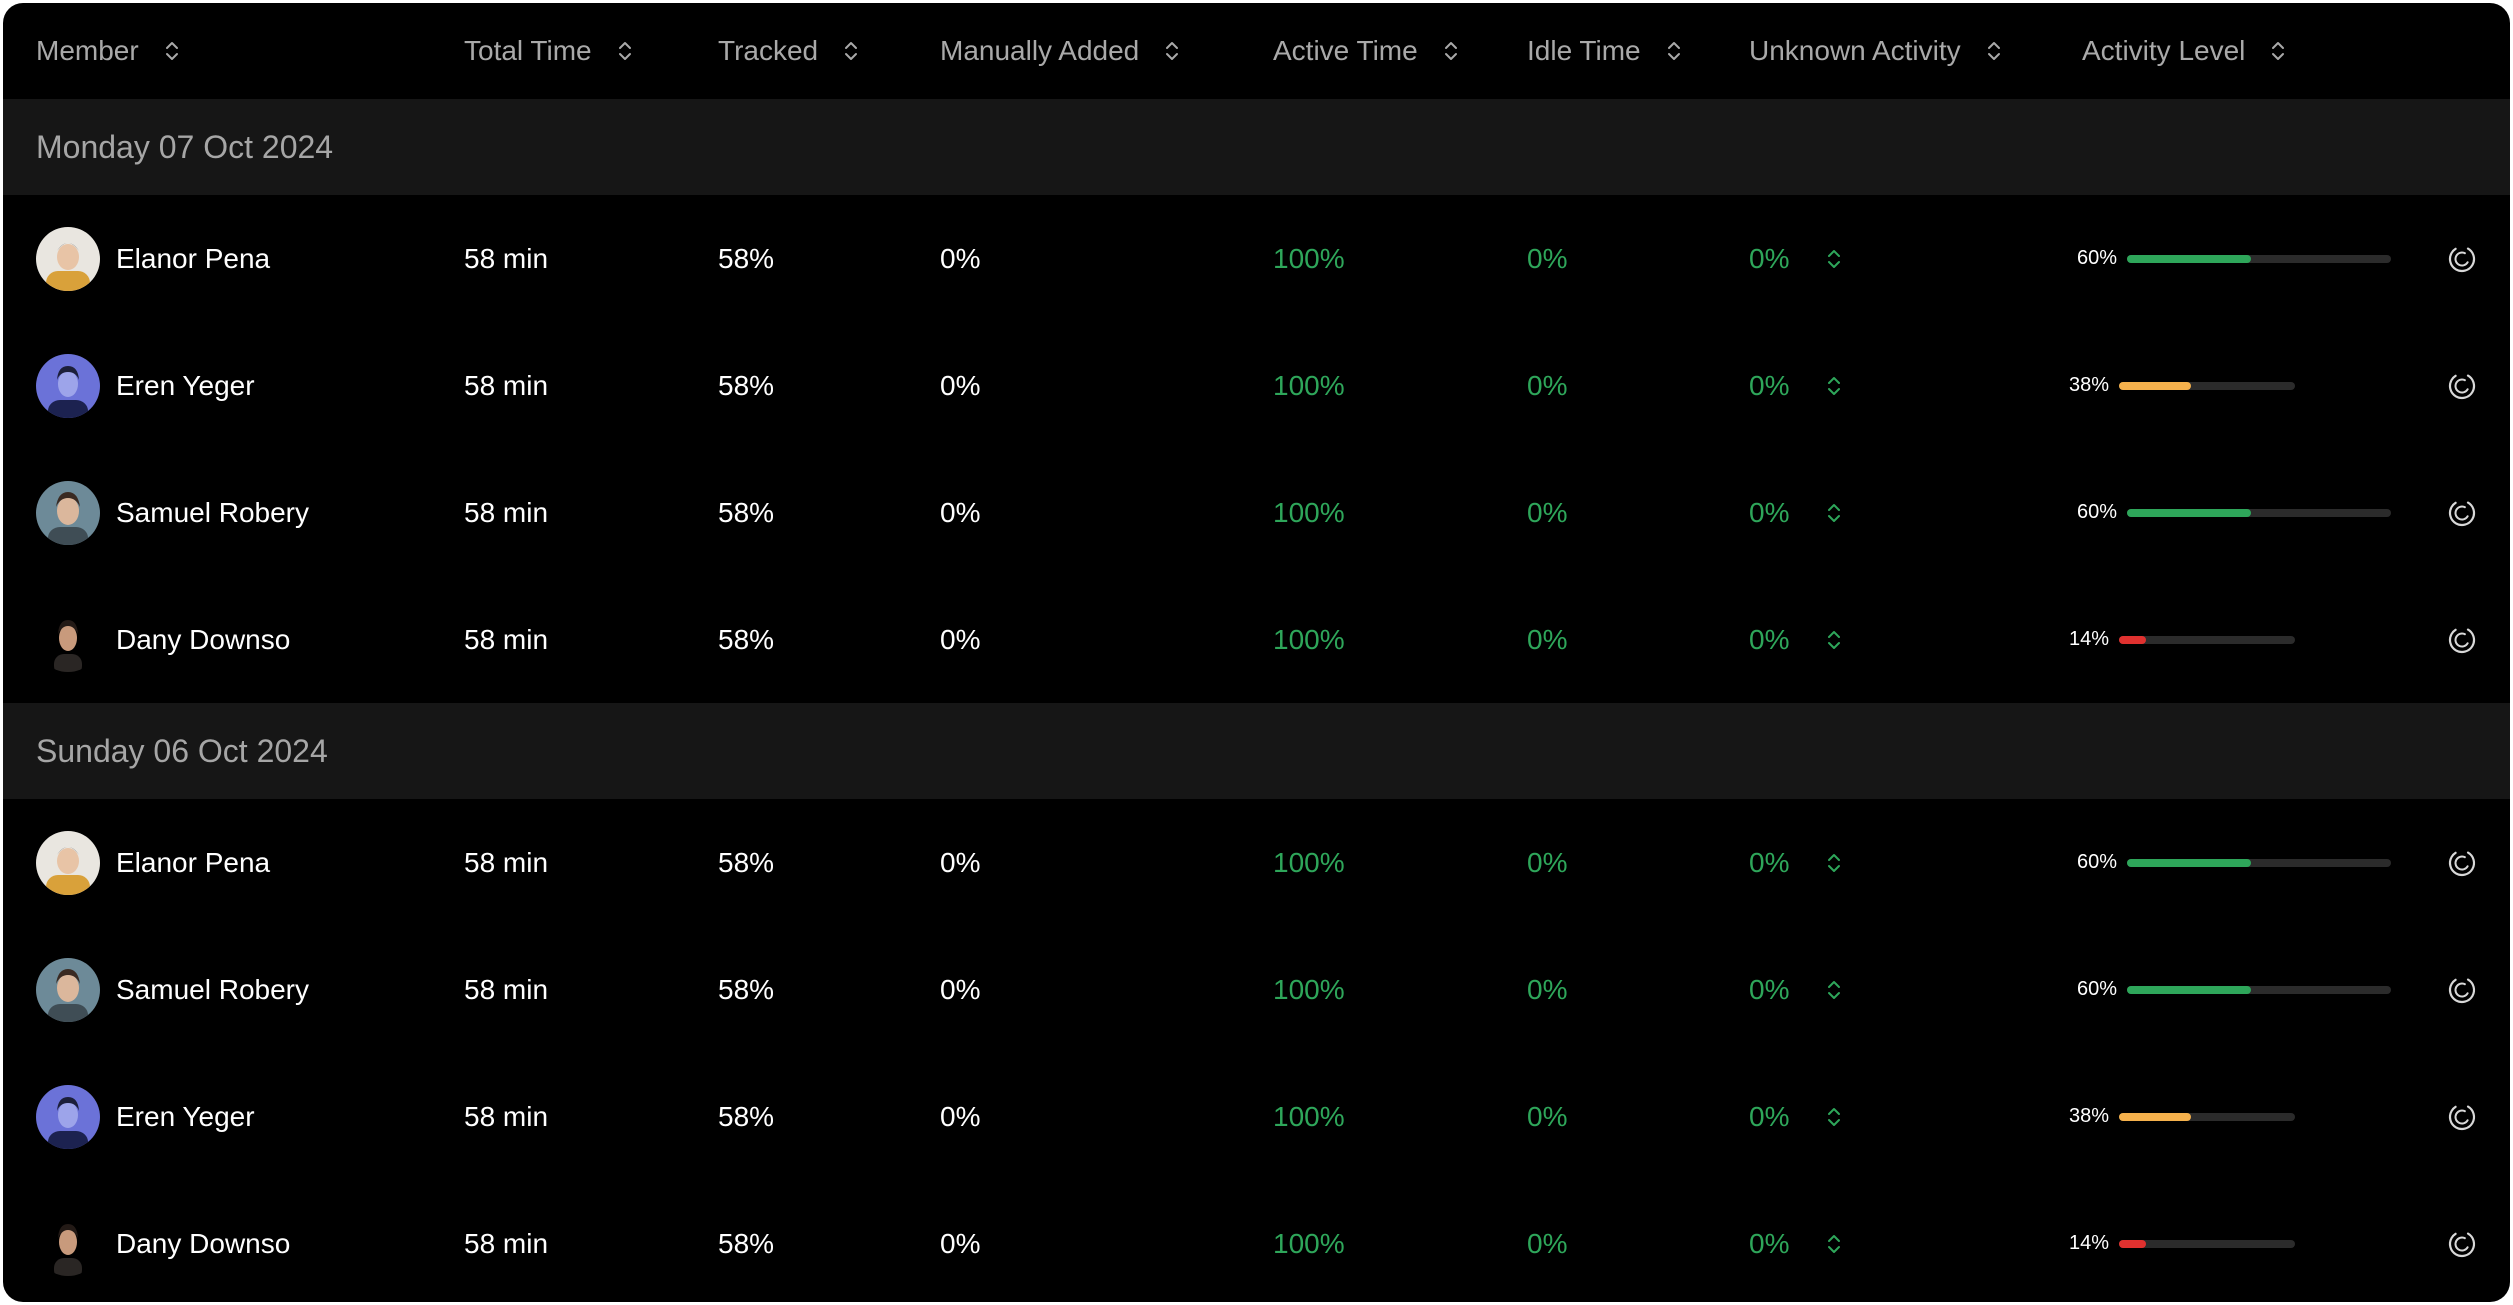 Image resolution: width=2513 pixels, height=1305 pixels. I want to click on activity-level-percent: 38%, so click(2089, 1116).